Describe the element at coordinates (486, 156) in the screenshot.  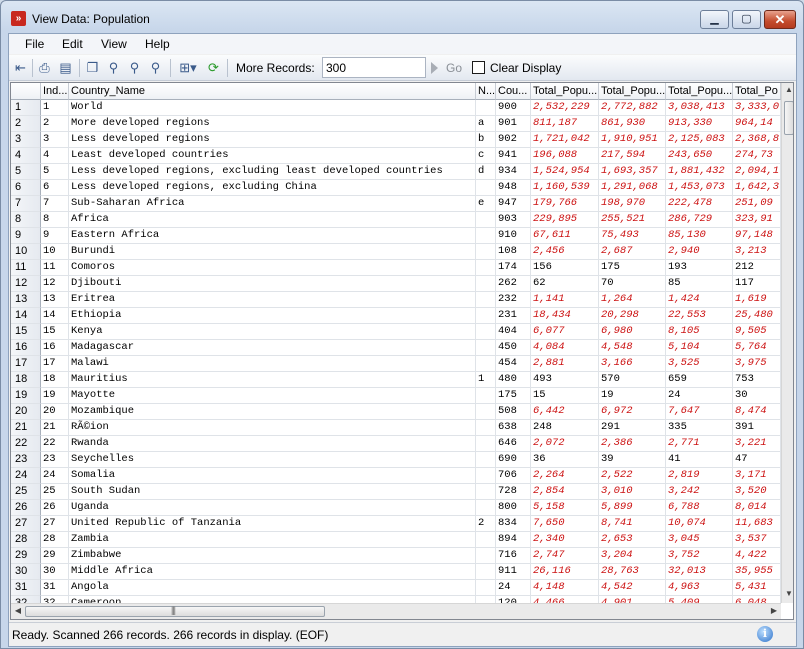
I see `cell-note: c` at that location.